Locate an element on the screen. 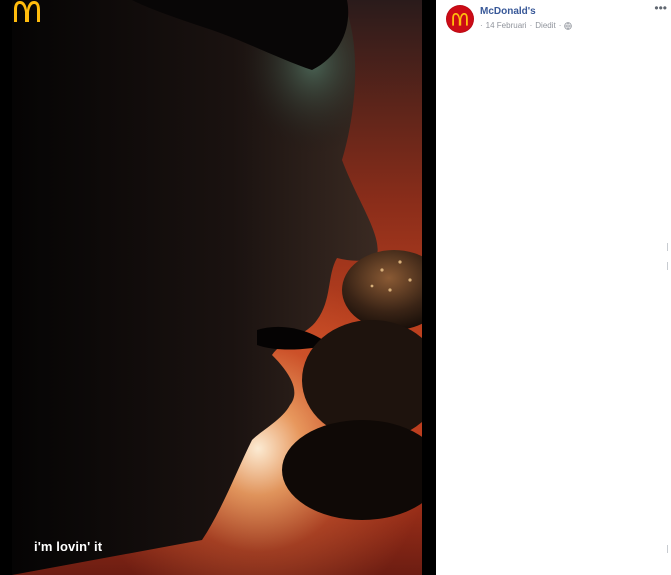 The height and width of the screenshot is (575, 671). page-name-link: McDonald's is located at coordinates (508, 11).